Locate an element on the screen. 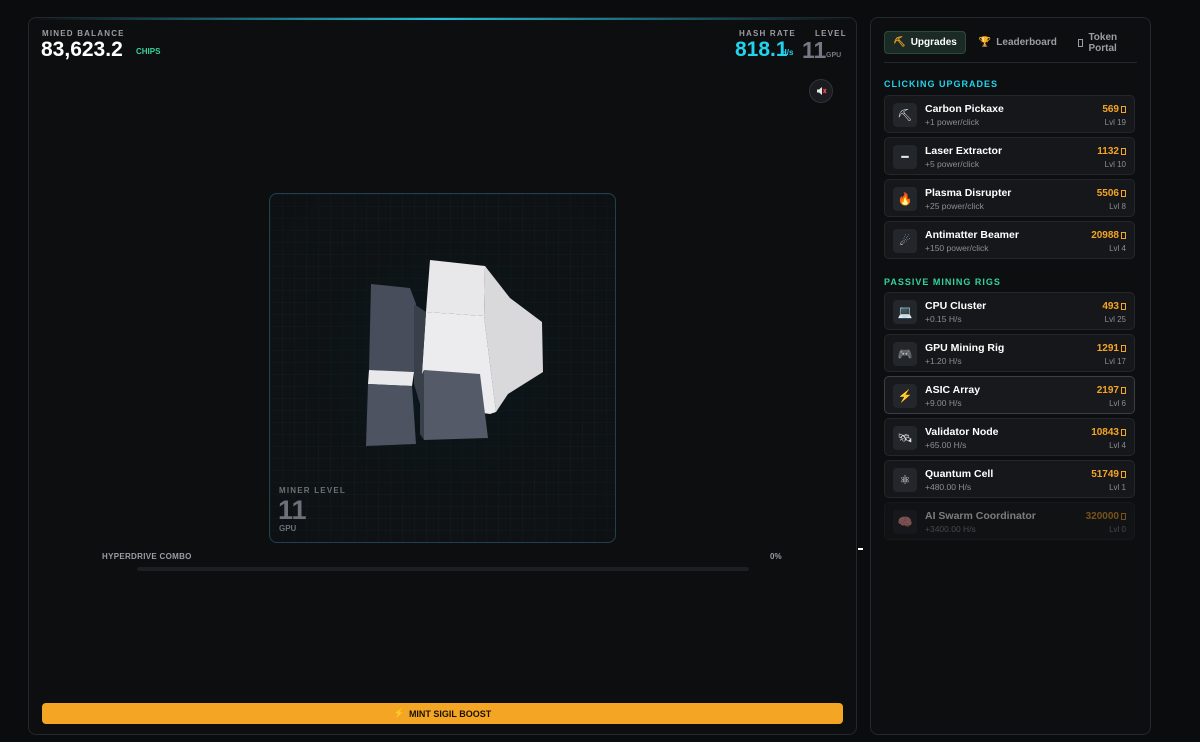 This screenshot has height=742, width=1200. miner-stage: MINER LEVEL 11 GPU is located at coordinates (442, 368).